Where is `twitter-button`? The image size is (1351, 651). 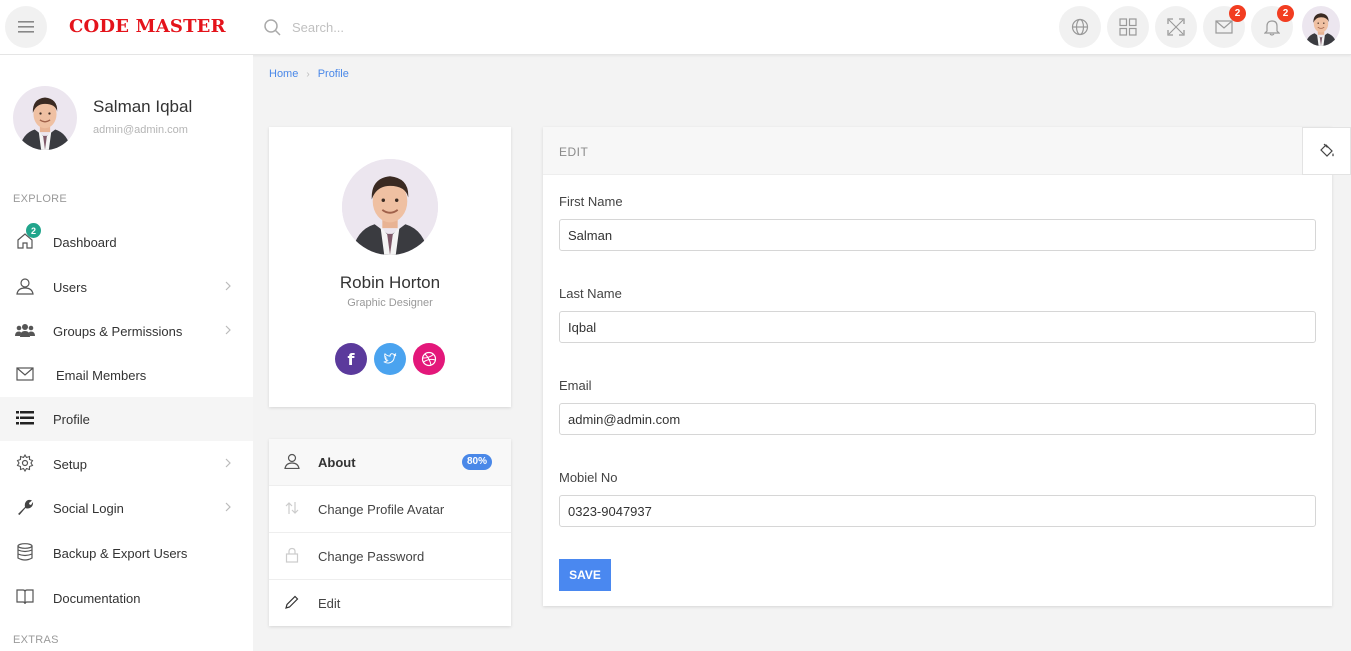
twitter-button is located at coordinates (390, 359).